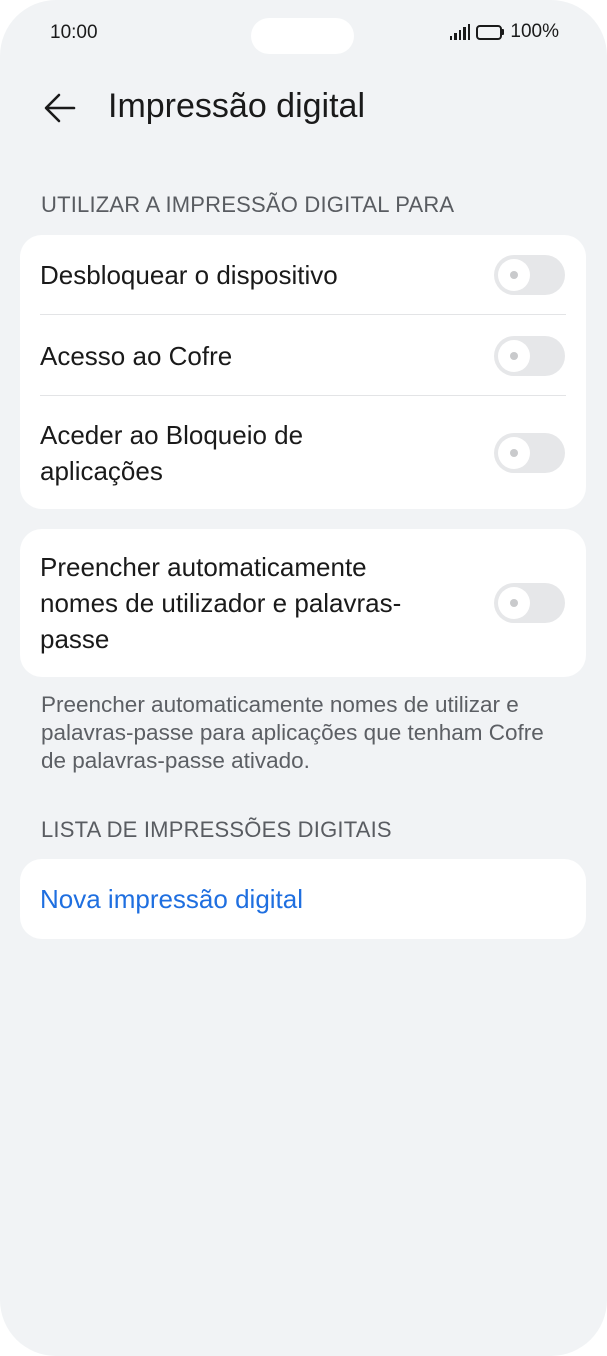 This screenshot has width=607, height=1356. What do you see at coordinates (529, 275) in the screenshot?
I see `unlock-device-toggle` at bounding box center [529, 275].